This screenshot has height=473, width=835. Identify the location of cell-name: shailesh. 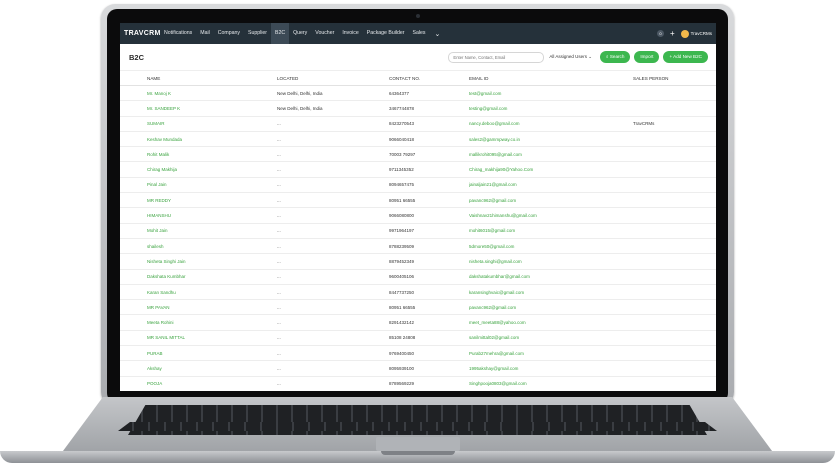
(212, 246).